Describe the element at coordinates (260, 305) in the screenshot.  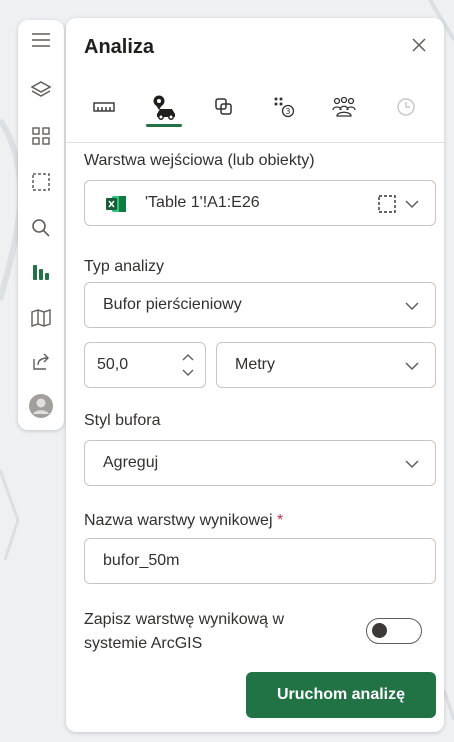
I see `analysis-type-select: Bufor pierścieniowy` at that location.